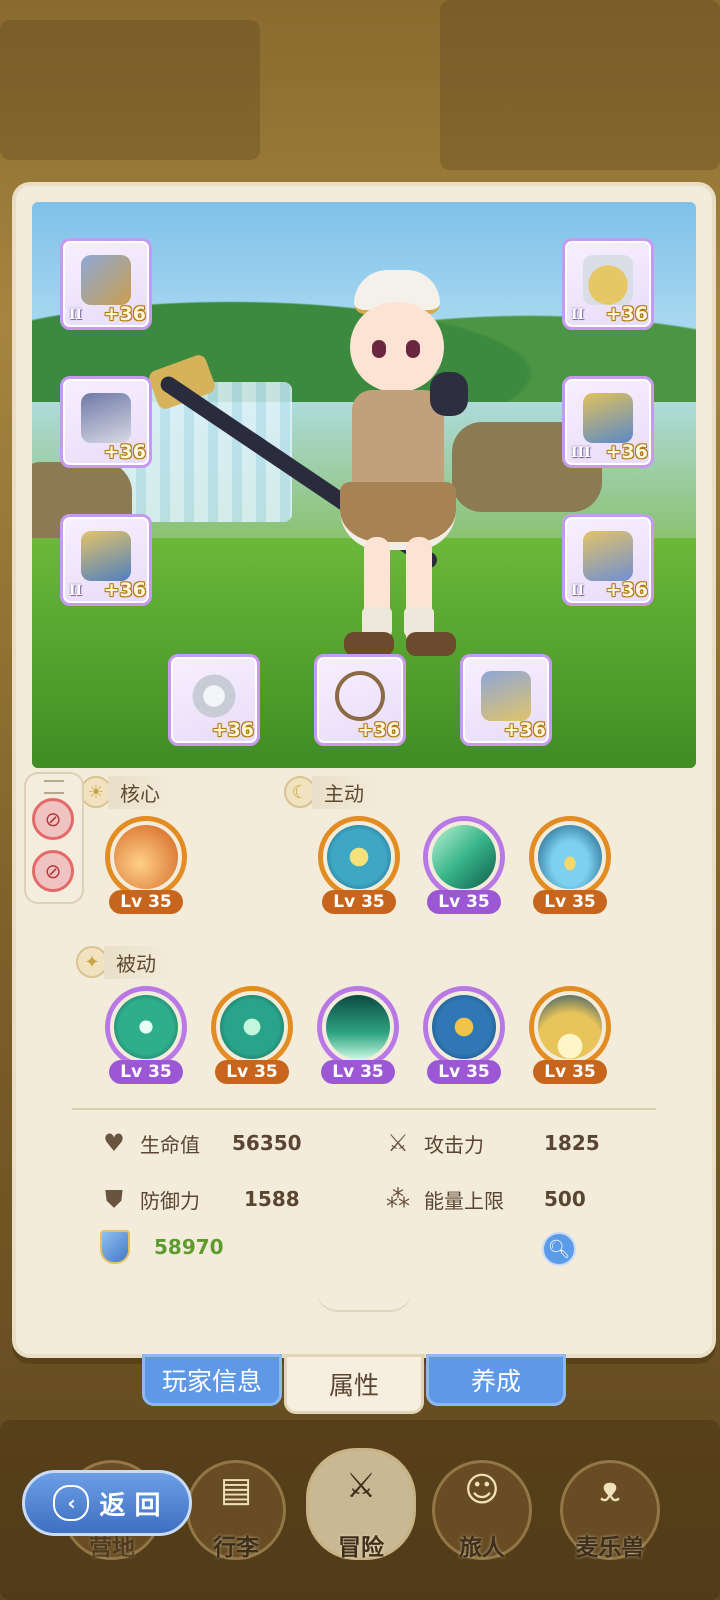 The image size is (720, 1600). Describe the element at coordinates (189, 1247) in the screenshot. I see `combat-power-value: 58970` at that location.